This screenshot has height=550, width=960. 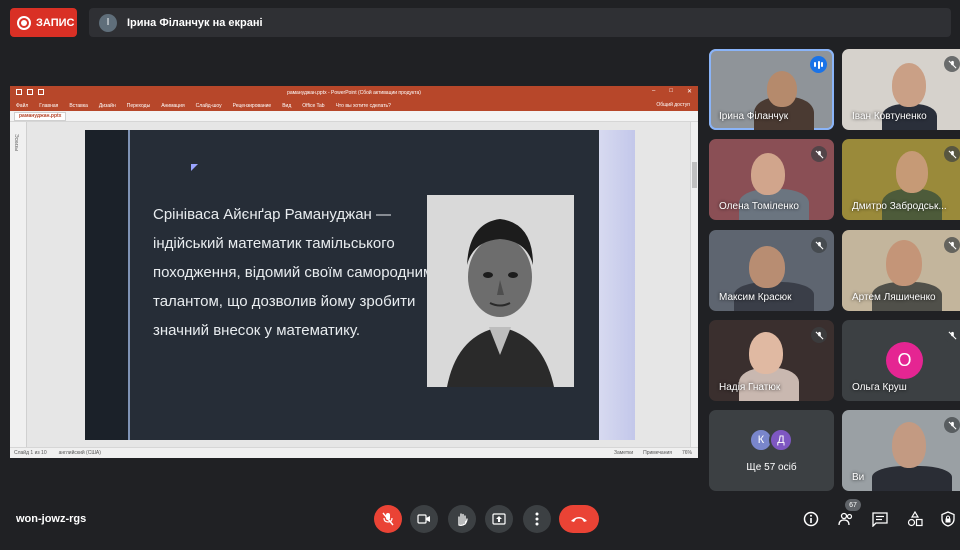 I want to click on avatar-stack: К Д, so click(x=771, y=440).